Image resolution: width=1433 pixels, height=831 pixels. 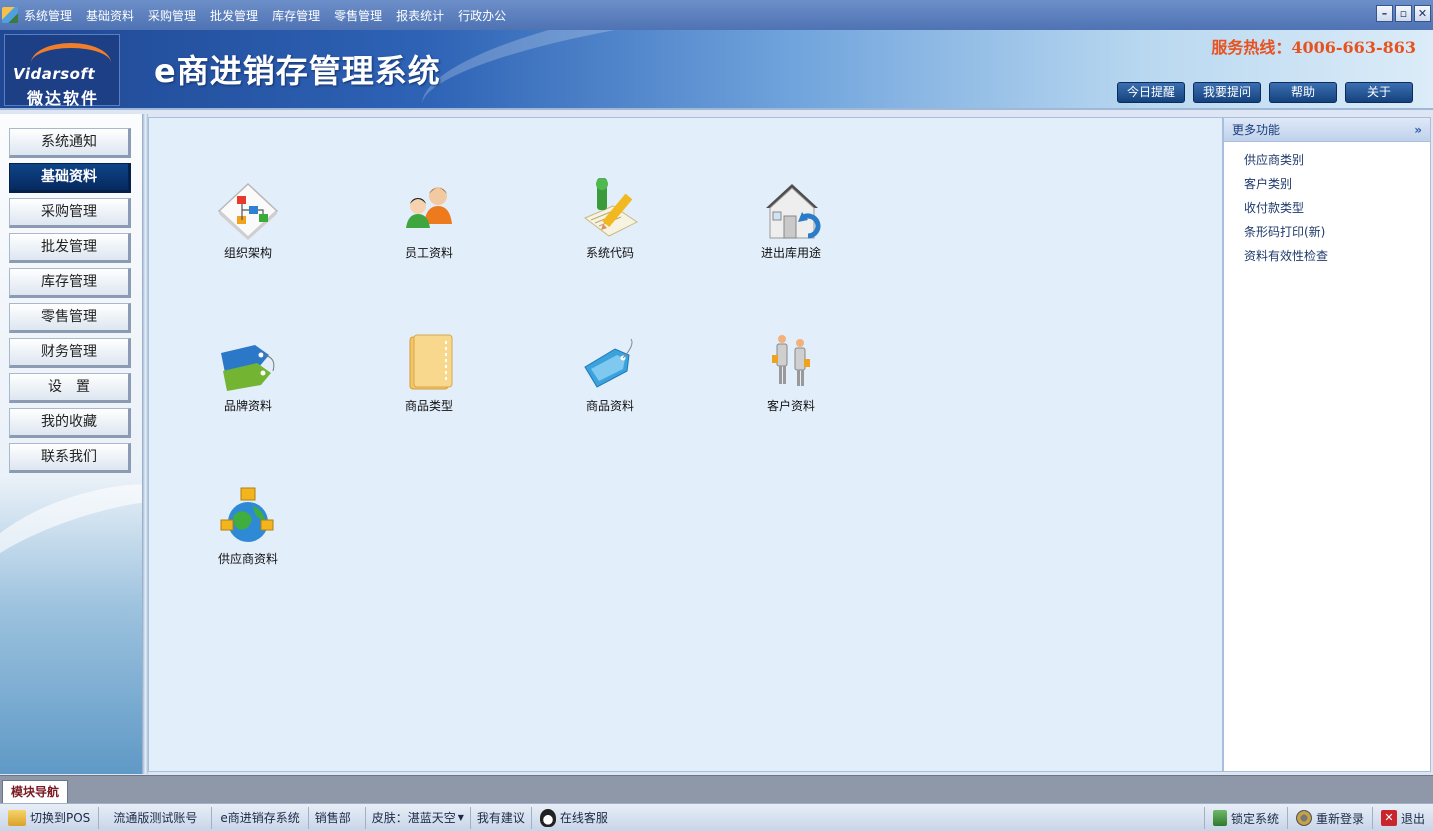 What do you see at coordinates (428, 406) in the screenshot?
I see `tile-label: 商品类型` at bounding box center [428, 406].